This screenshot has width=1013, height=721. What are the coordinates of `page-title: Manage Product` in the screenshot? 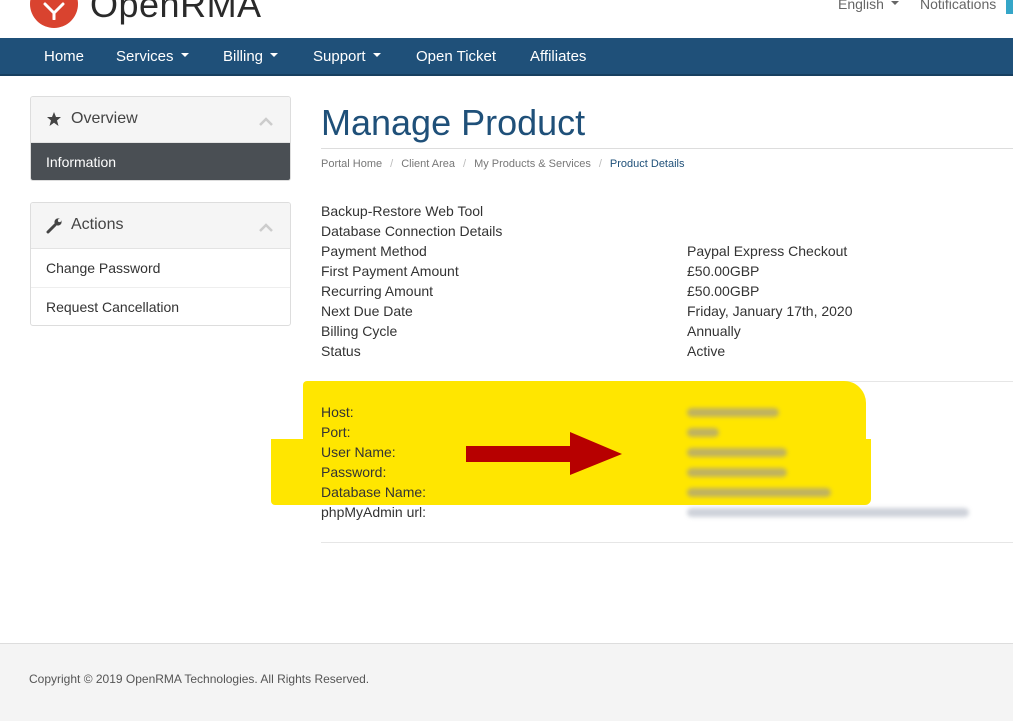 It's located at (453, 122).